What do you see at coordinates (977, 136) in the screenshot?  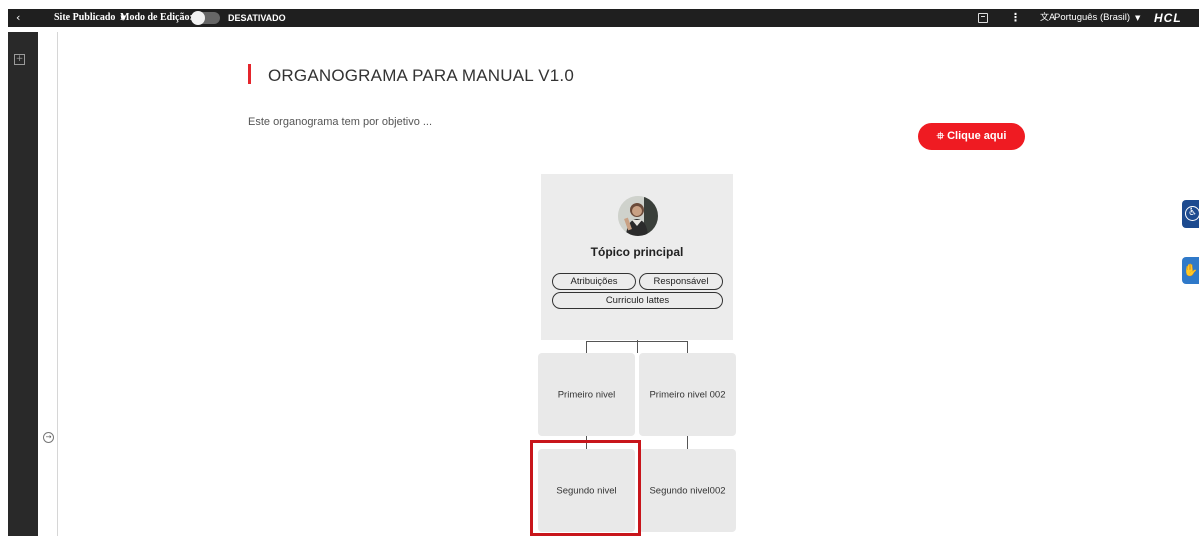 I see `cta-label: Clique aqui` at bounding box center [977, 136].